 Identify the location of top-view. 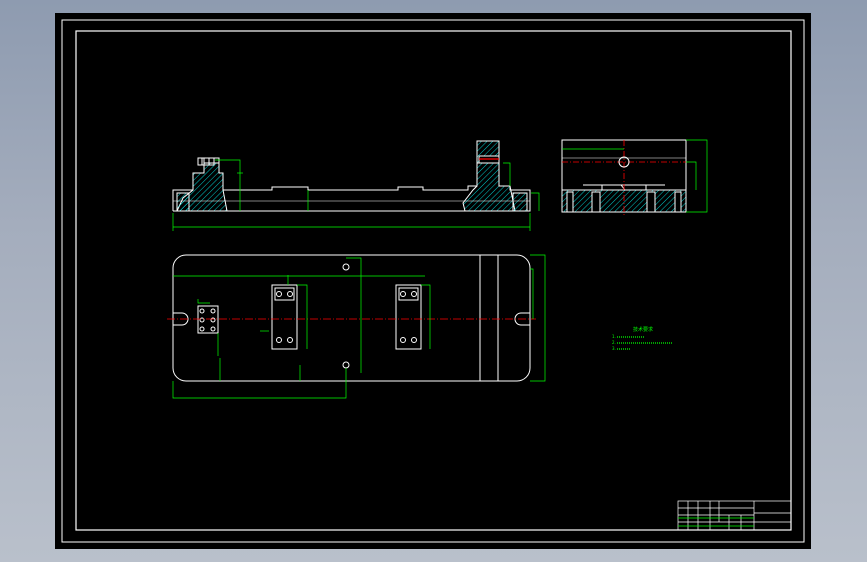
(351, 318).